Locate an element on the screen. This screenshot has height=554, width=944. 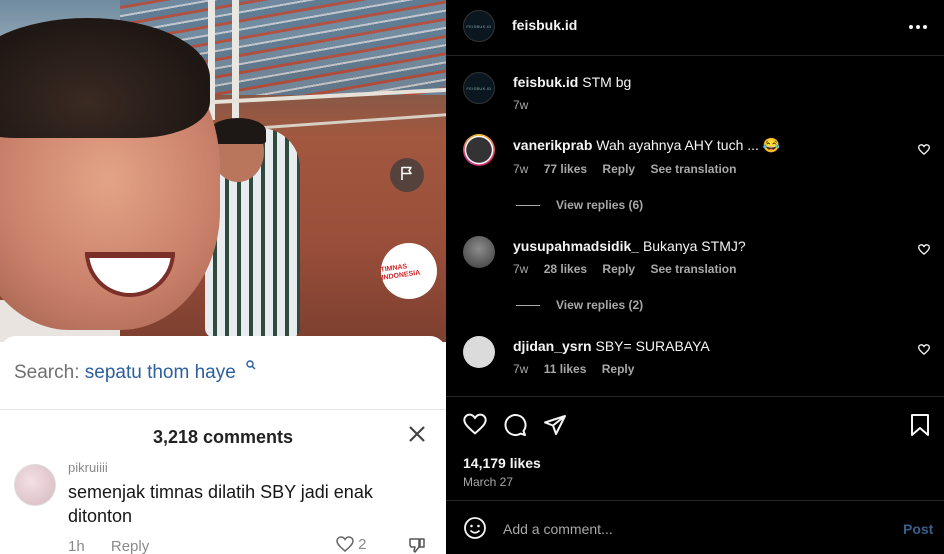
report-button is located at coordinates (407, 175).